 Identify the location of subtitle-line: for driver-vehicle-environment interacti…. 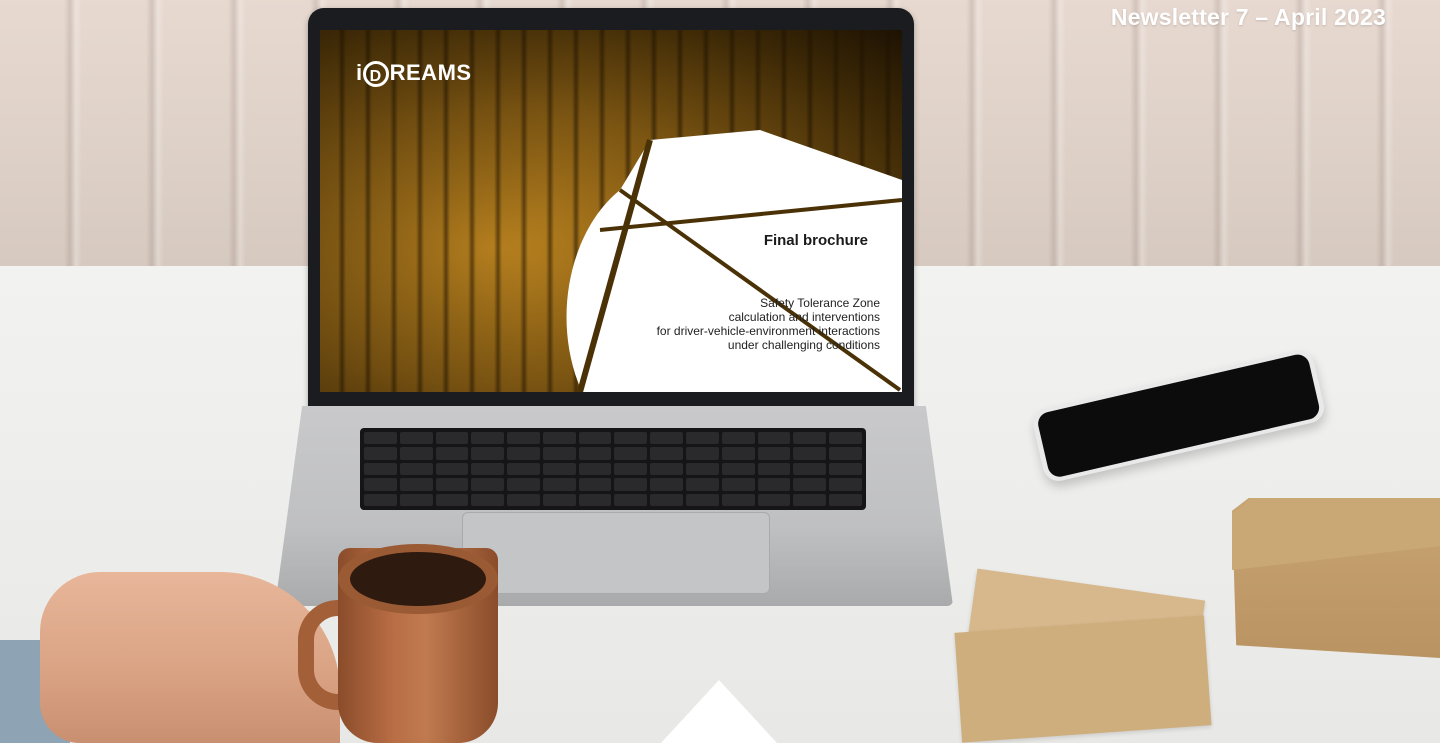
(768, 331).